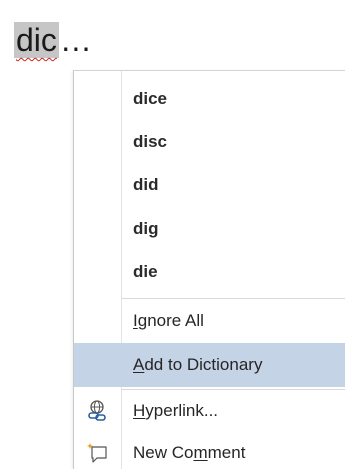 The image size is (345, 469). I want to click on suggestion-label: did, so click(146, 184).